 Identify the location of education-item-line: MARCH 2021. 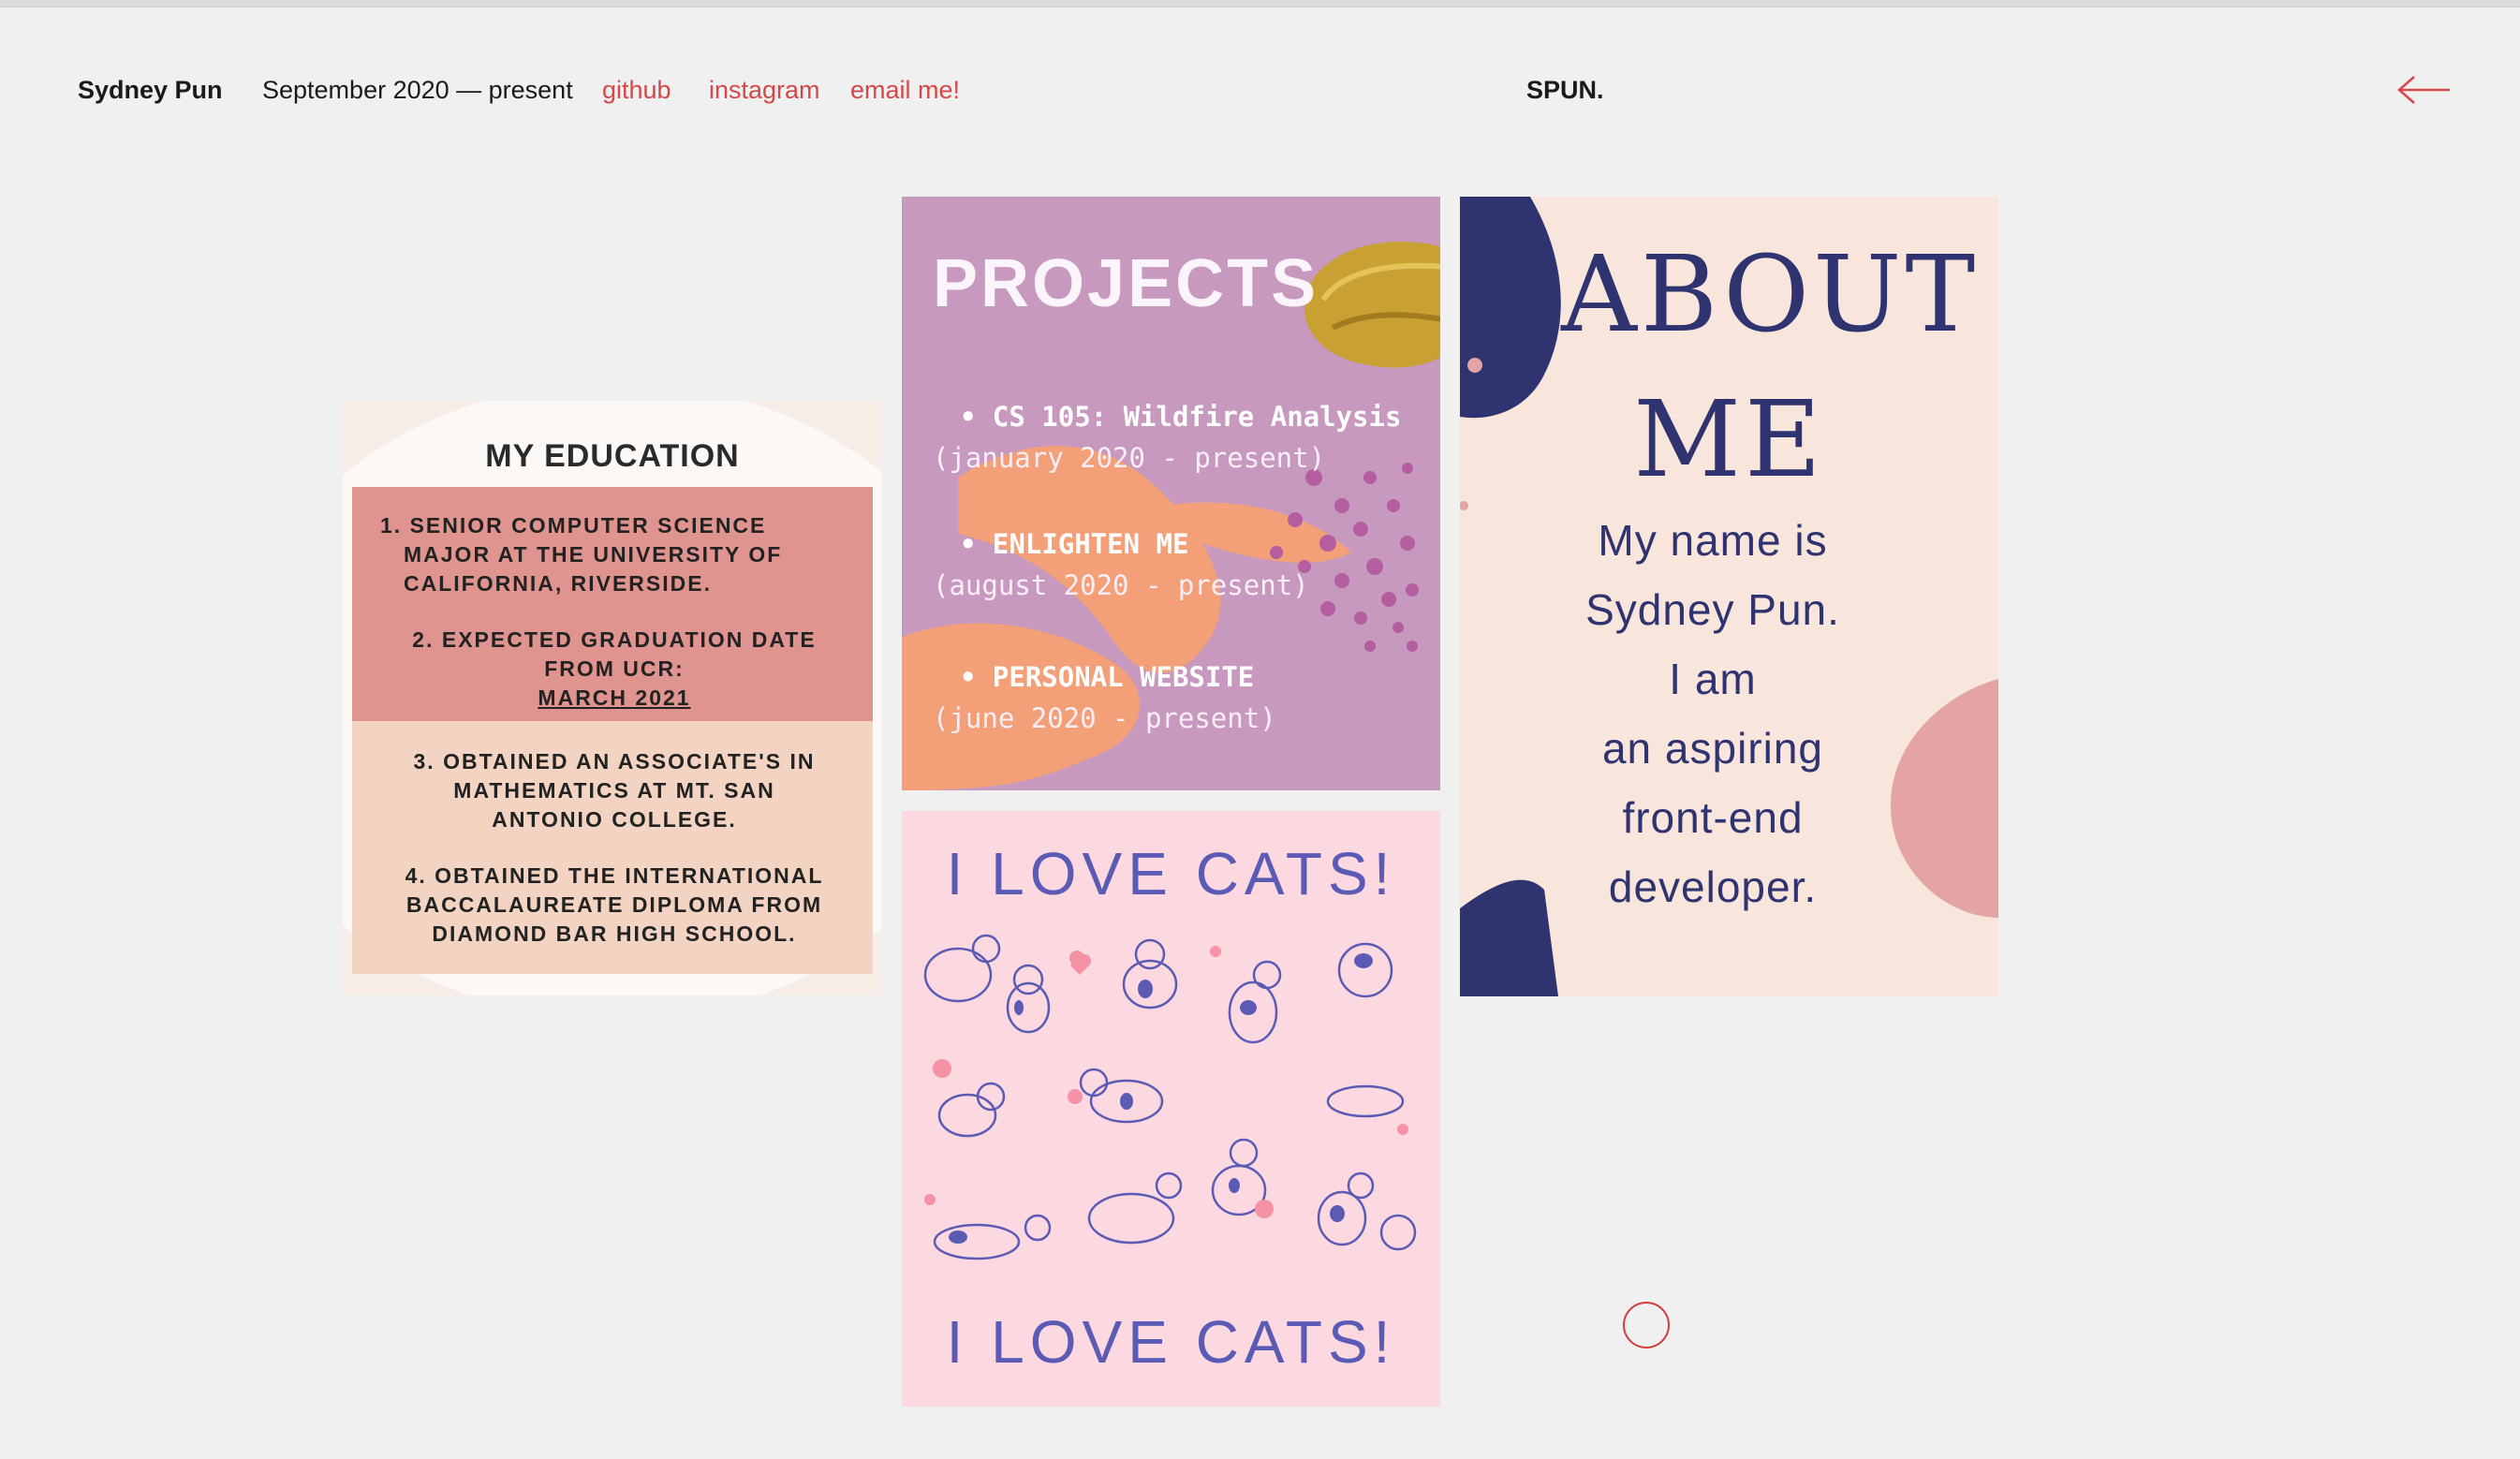
(614, 697).